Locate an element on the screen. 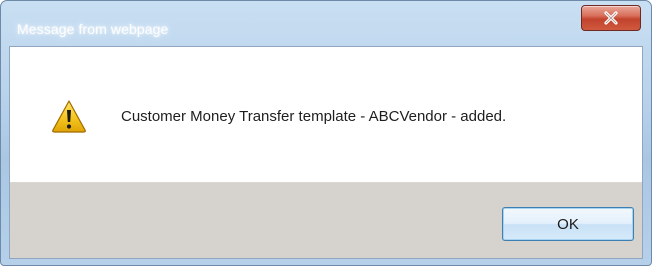  close-button is located at coordinates (611, 18).